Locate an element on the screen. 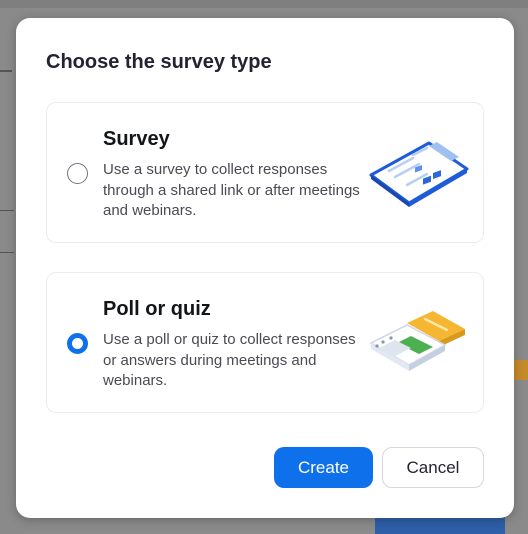  option-title: Survey is located at coordinates (136, 139).